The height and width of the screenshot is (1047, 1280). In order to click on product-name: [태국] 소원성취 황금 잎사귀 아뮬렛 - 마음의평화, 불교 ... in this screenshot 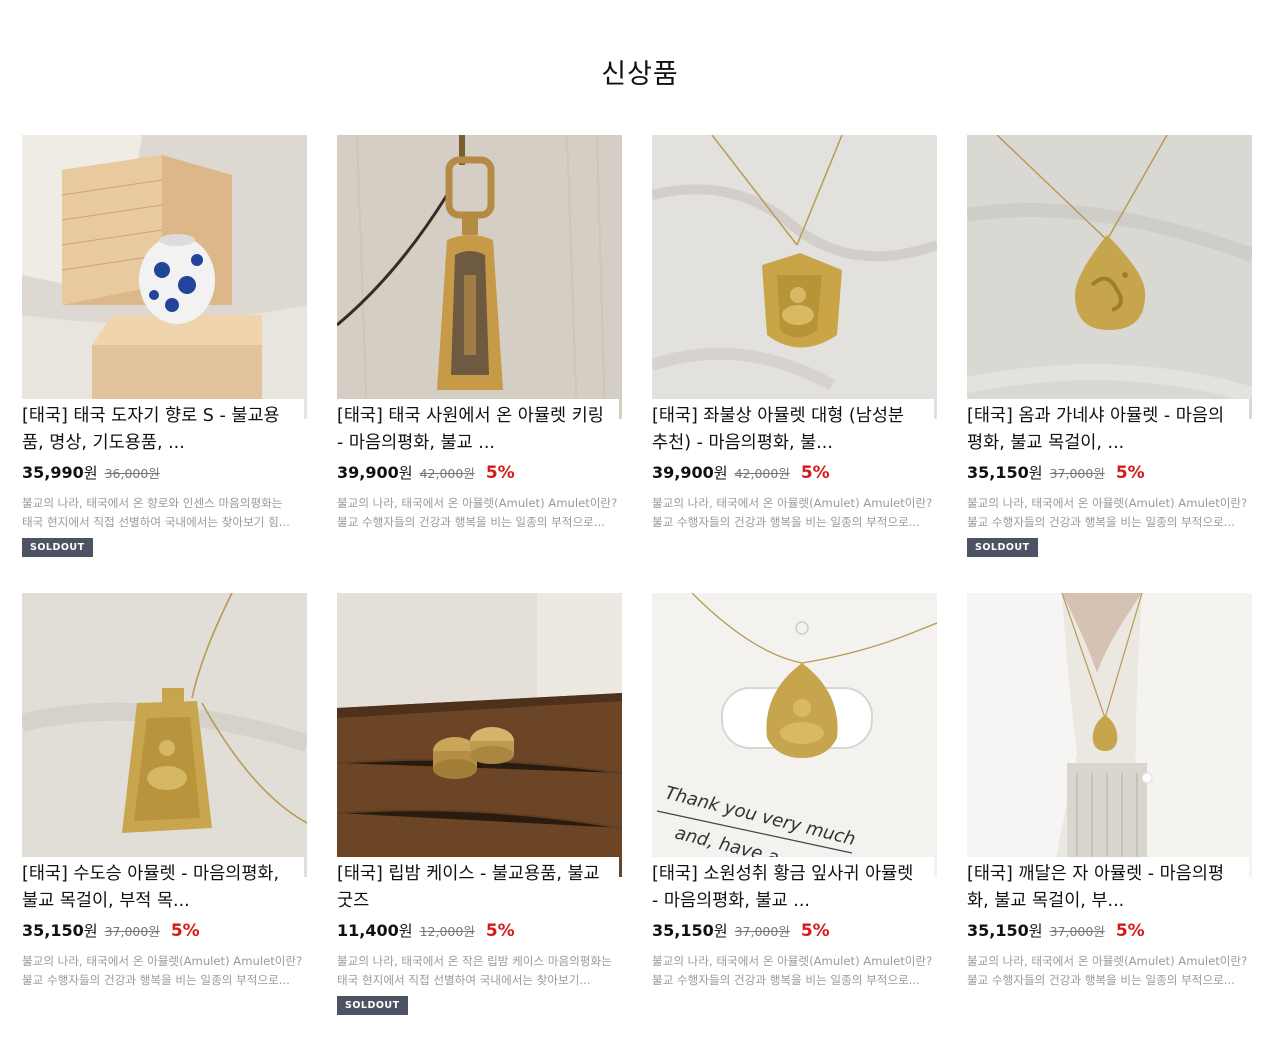, I will do `click(793, 887)`.